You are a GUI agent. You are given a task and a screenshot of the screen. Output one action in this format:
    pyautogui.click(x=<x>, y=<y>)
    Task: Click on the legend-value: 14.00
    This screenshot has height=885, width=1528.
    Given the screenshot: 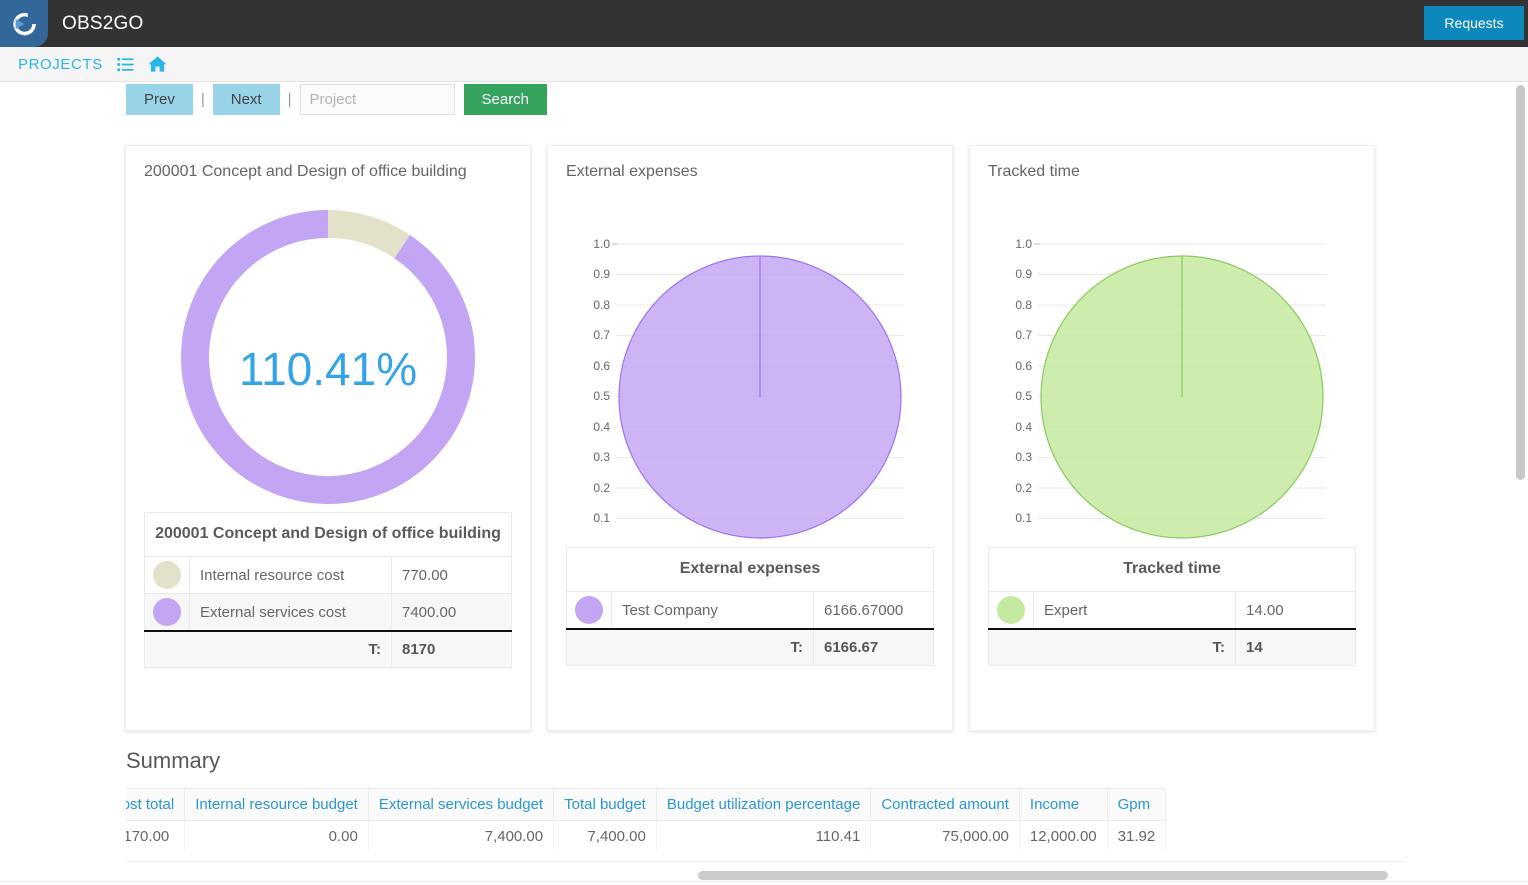 What is the action you would take?
    pyautogui.click(x=1295, y=610)
    